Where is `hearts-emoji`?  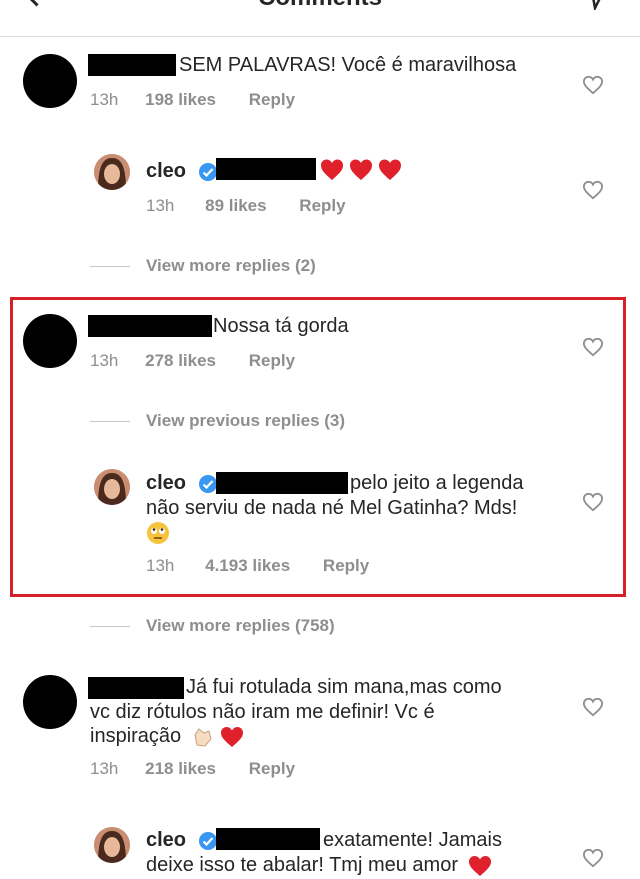
hearts-emoji is located at coordinates (361, 172).